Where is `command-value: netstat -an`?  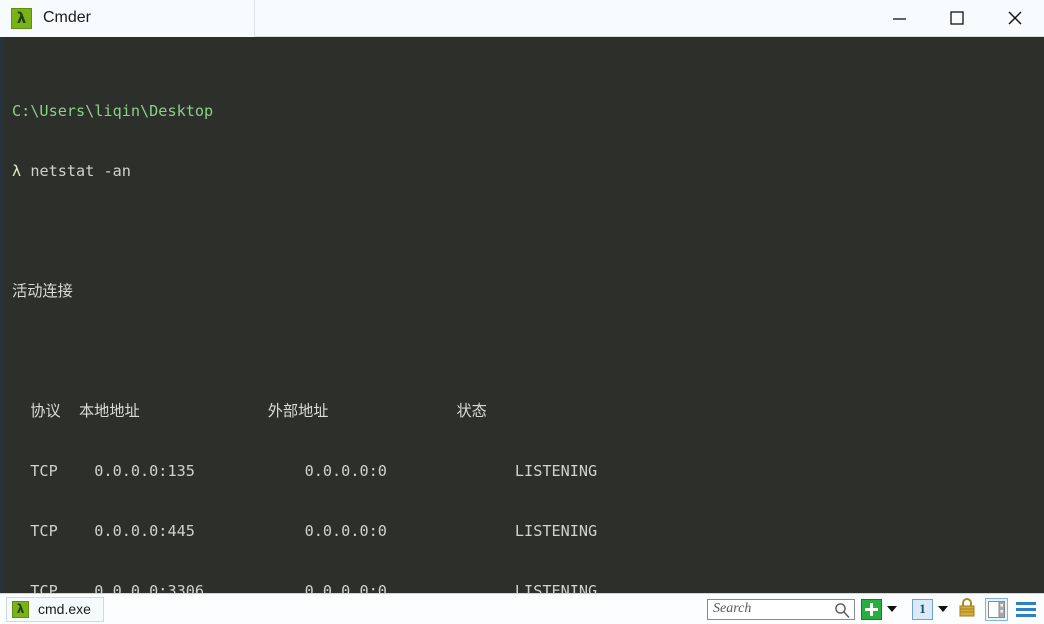
command-value: netstat -an is located at coordinates (80, 171).